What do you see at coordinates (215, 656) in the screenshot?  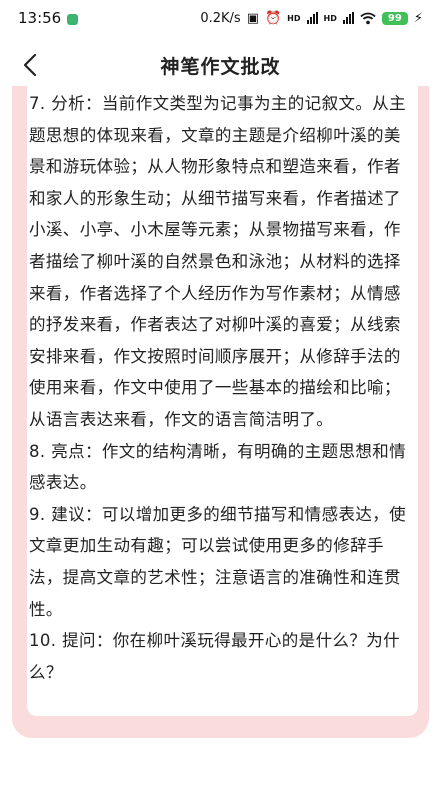 I see `review-item-question: 10. 提问：你在柳叶溪玩得最开心的是什么？为什么？` at bounding box center [215, 656].